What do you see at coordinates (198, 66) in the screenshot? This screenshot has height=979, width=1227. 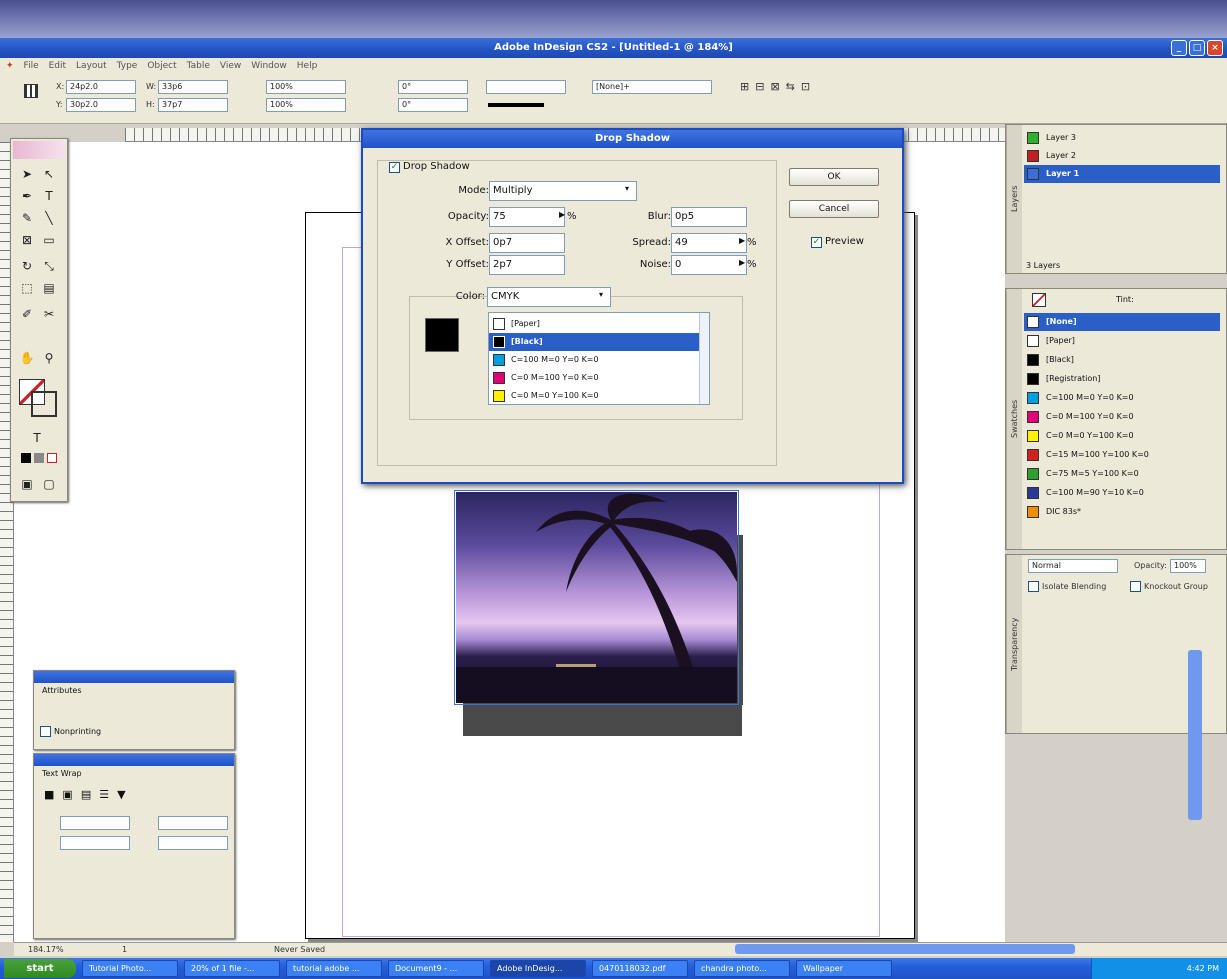 I see `menu-table: Table` at bounding box center [198, 66].